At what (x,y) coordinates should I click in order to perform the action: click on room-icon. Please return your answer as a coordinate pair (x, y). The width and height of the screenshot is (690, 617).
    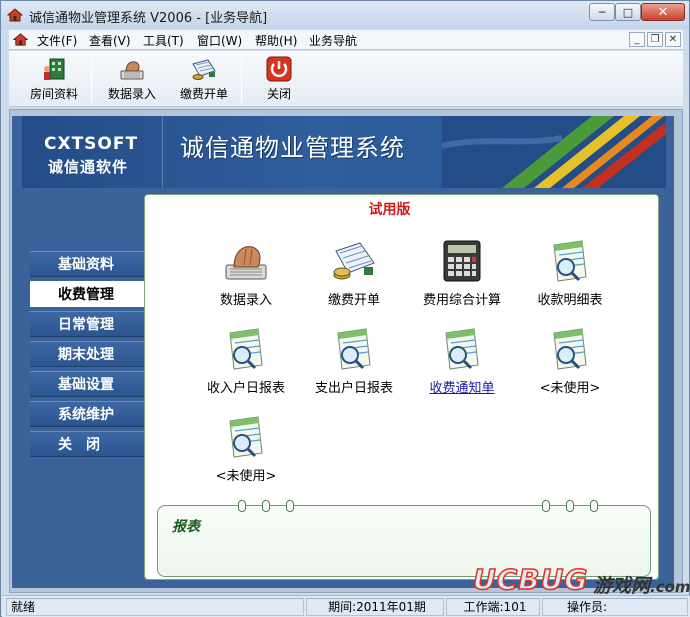
    Looking at the image, I should click on (54, 69).